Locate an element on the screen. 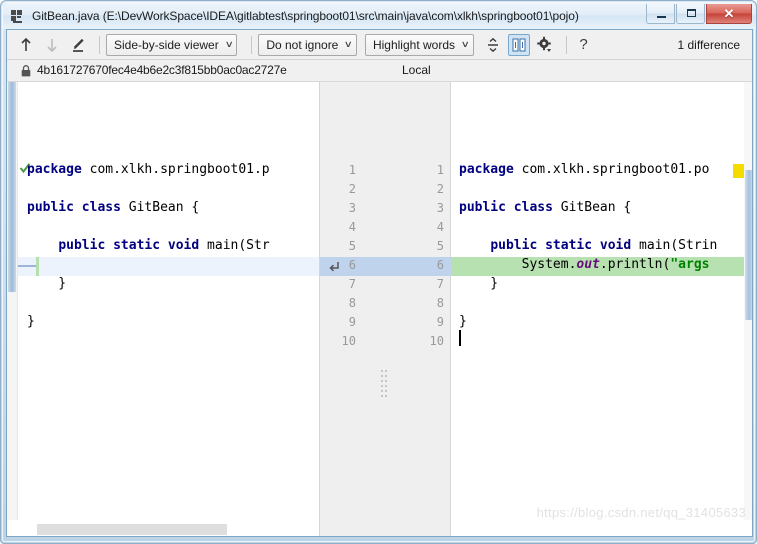  pencil-edit-icon is located at coordinates (78, 45).